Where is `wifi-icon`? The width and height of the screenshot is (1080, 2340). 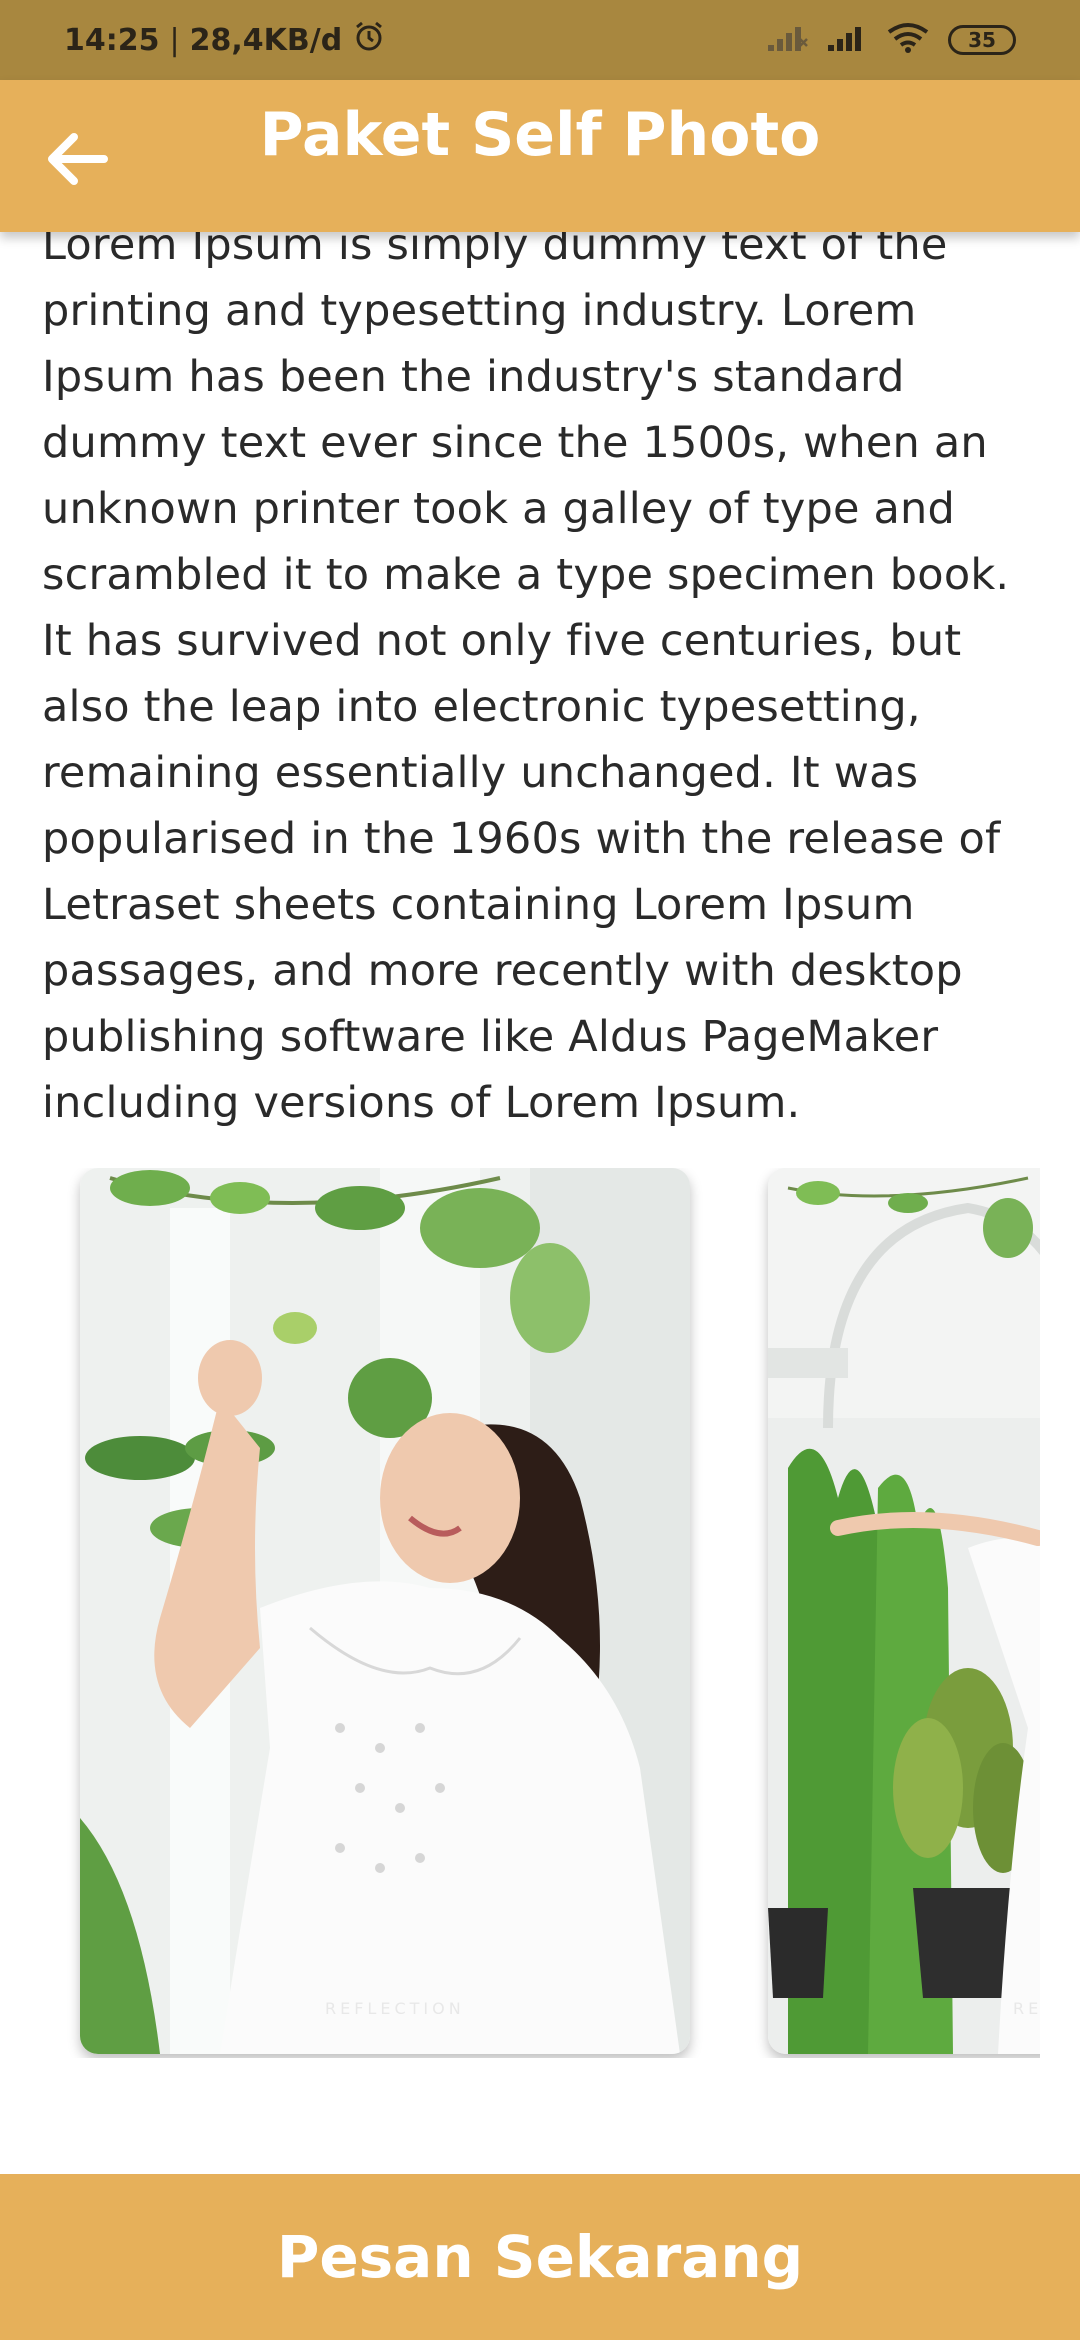
wifi-icon is located at coordinates (908, 40).